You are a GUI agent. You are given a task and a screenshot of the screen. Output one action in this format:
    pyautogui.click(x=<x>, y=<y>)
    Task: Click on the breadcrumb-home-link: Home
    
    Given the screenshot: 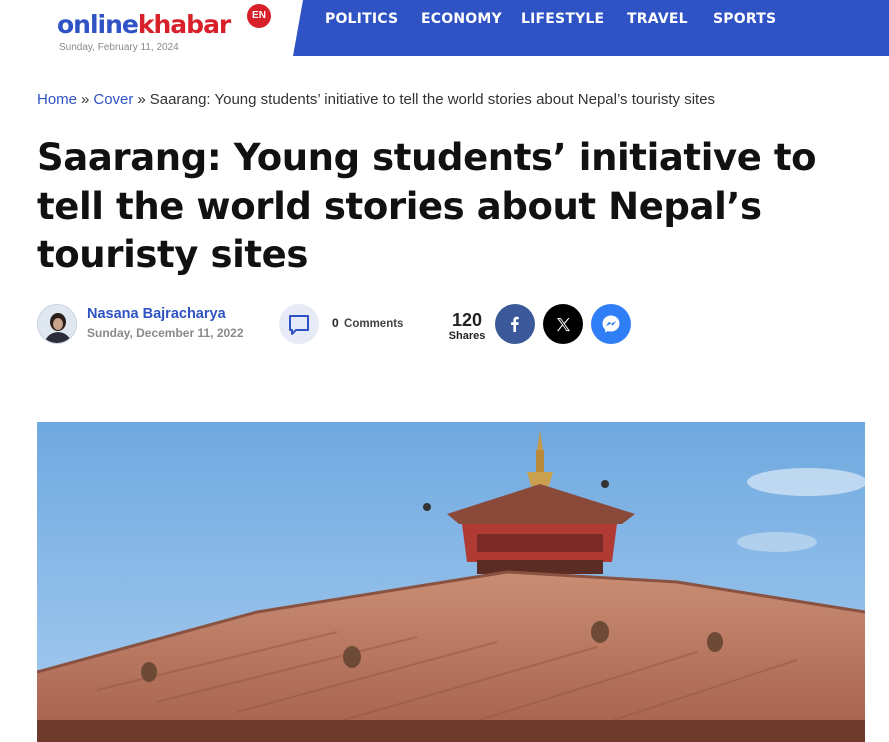 What is the action you would take?
    pyautogui.click(x=57, y=99)
    